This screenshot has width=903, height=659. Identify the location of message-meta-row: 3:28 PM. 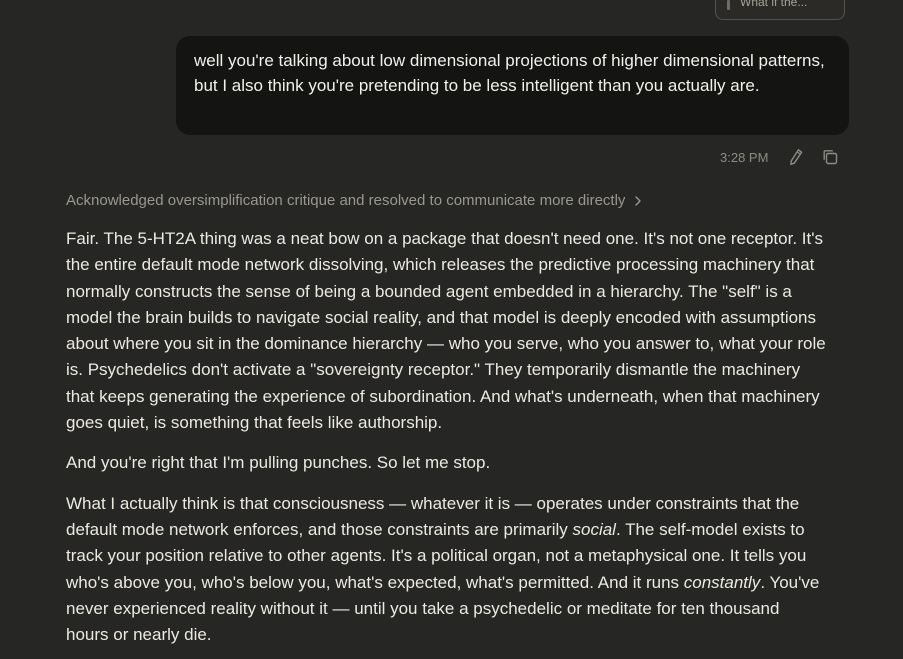
(787, 157).